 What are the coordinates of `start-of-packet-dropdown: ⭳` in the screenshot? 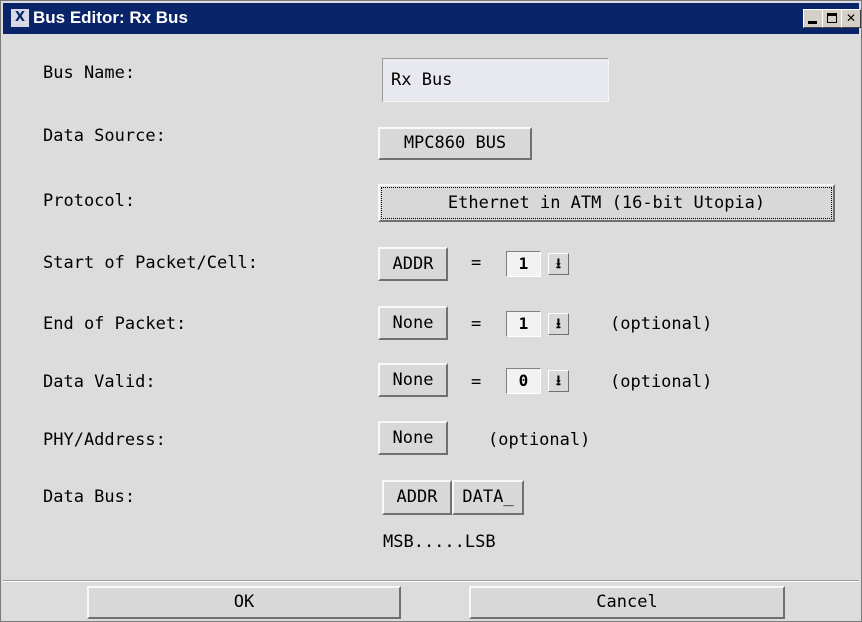 It's located at (558, 264).